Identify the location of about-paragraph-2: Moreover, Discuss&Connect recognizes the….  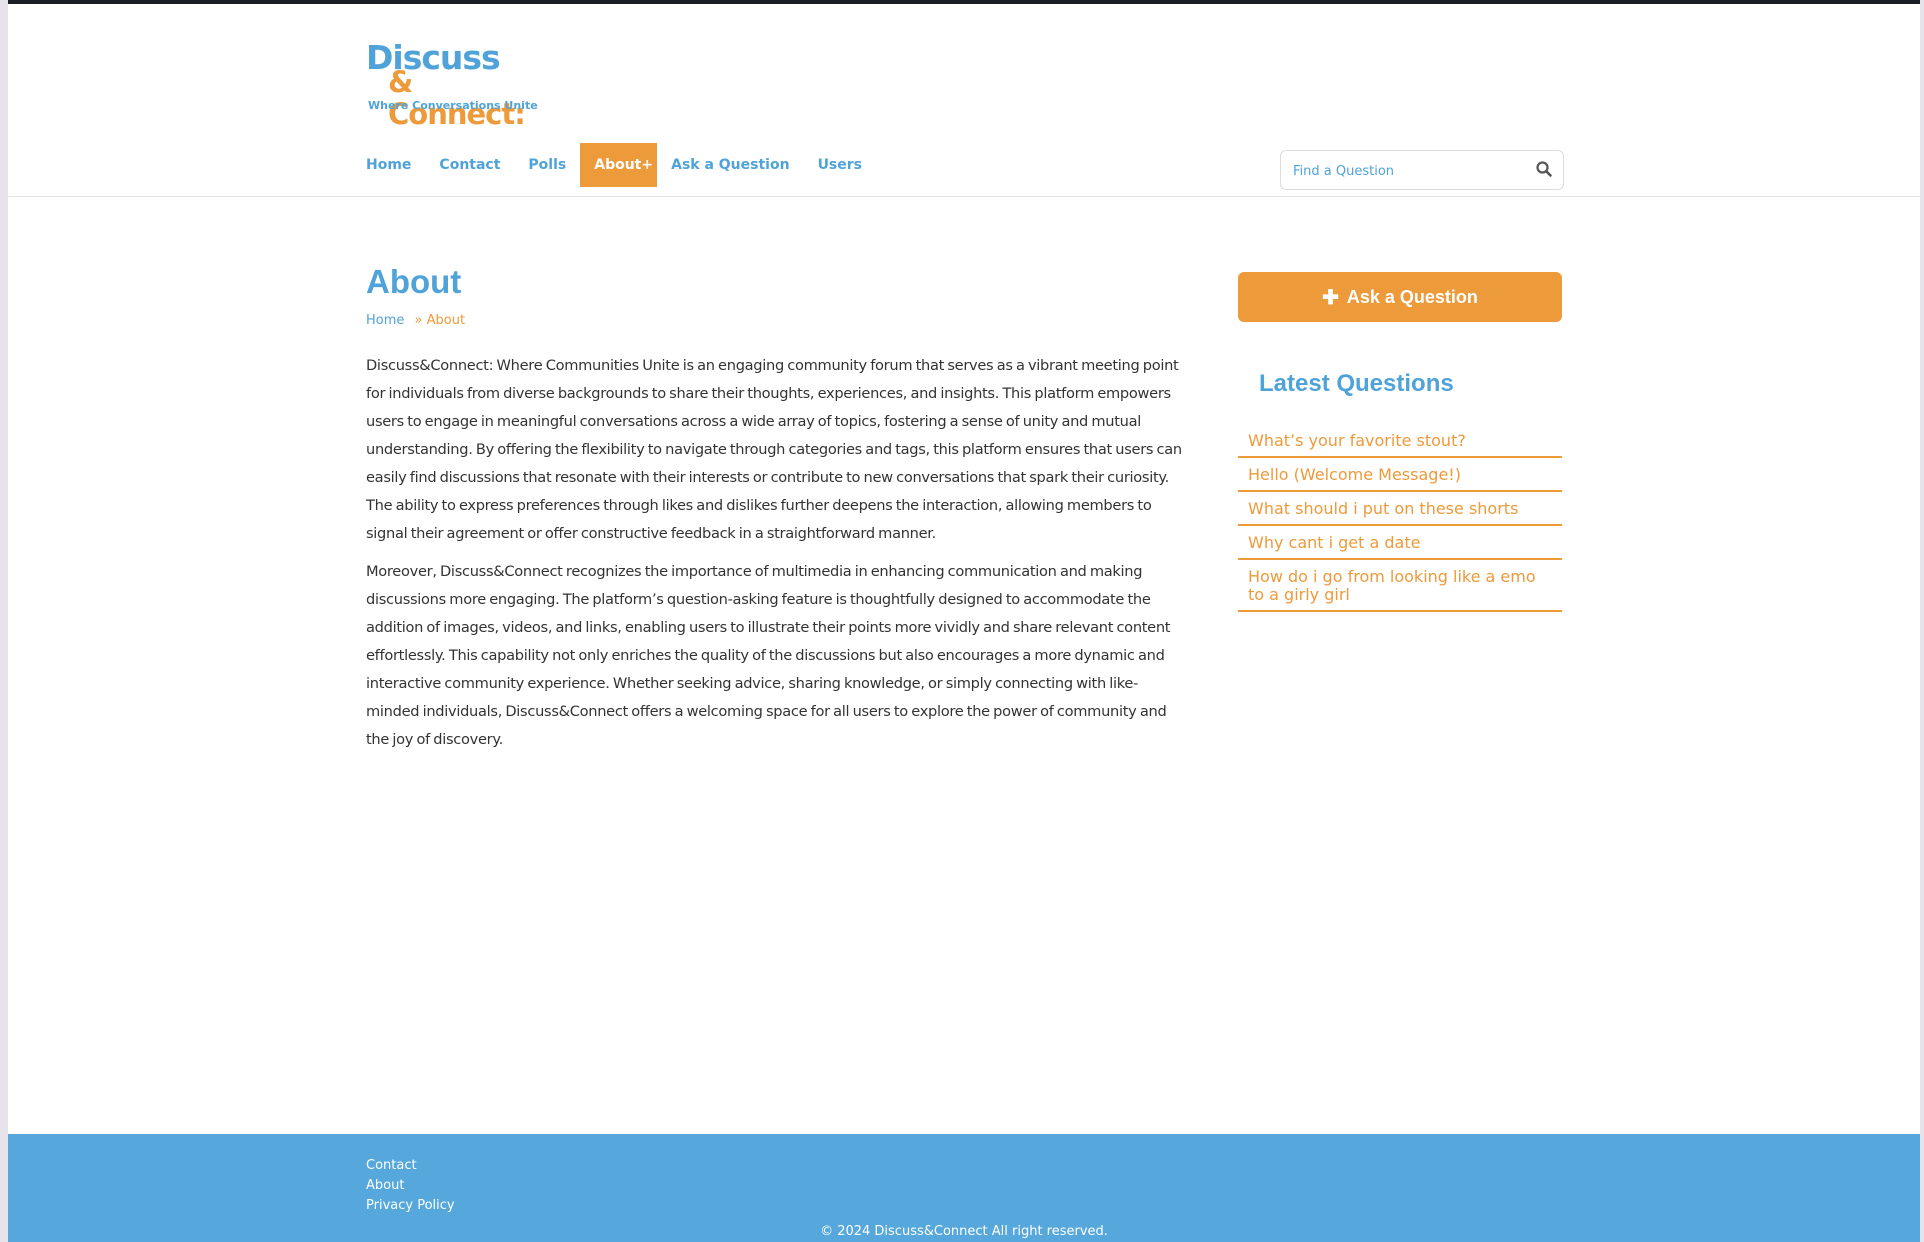
(768, 655).